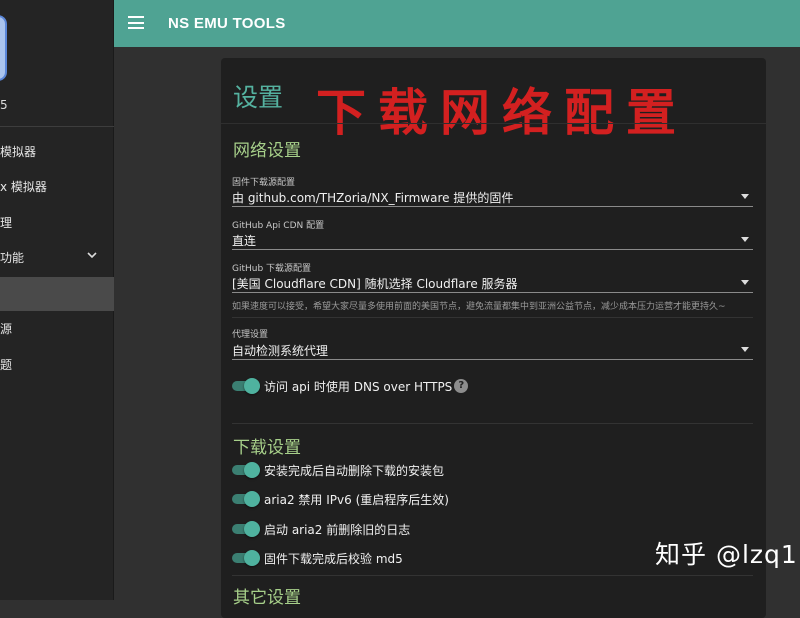 Image resolution: width=800 pixels, height=618 pixels. I want to click on sidebar-item-settings-active, so click(57, 294).